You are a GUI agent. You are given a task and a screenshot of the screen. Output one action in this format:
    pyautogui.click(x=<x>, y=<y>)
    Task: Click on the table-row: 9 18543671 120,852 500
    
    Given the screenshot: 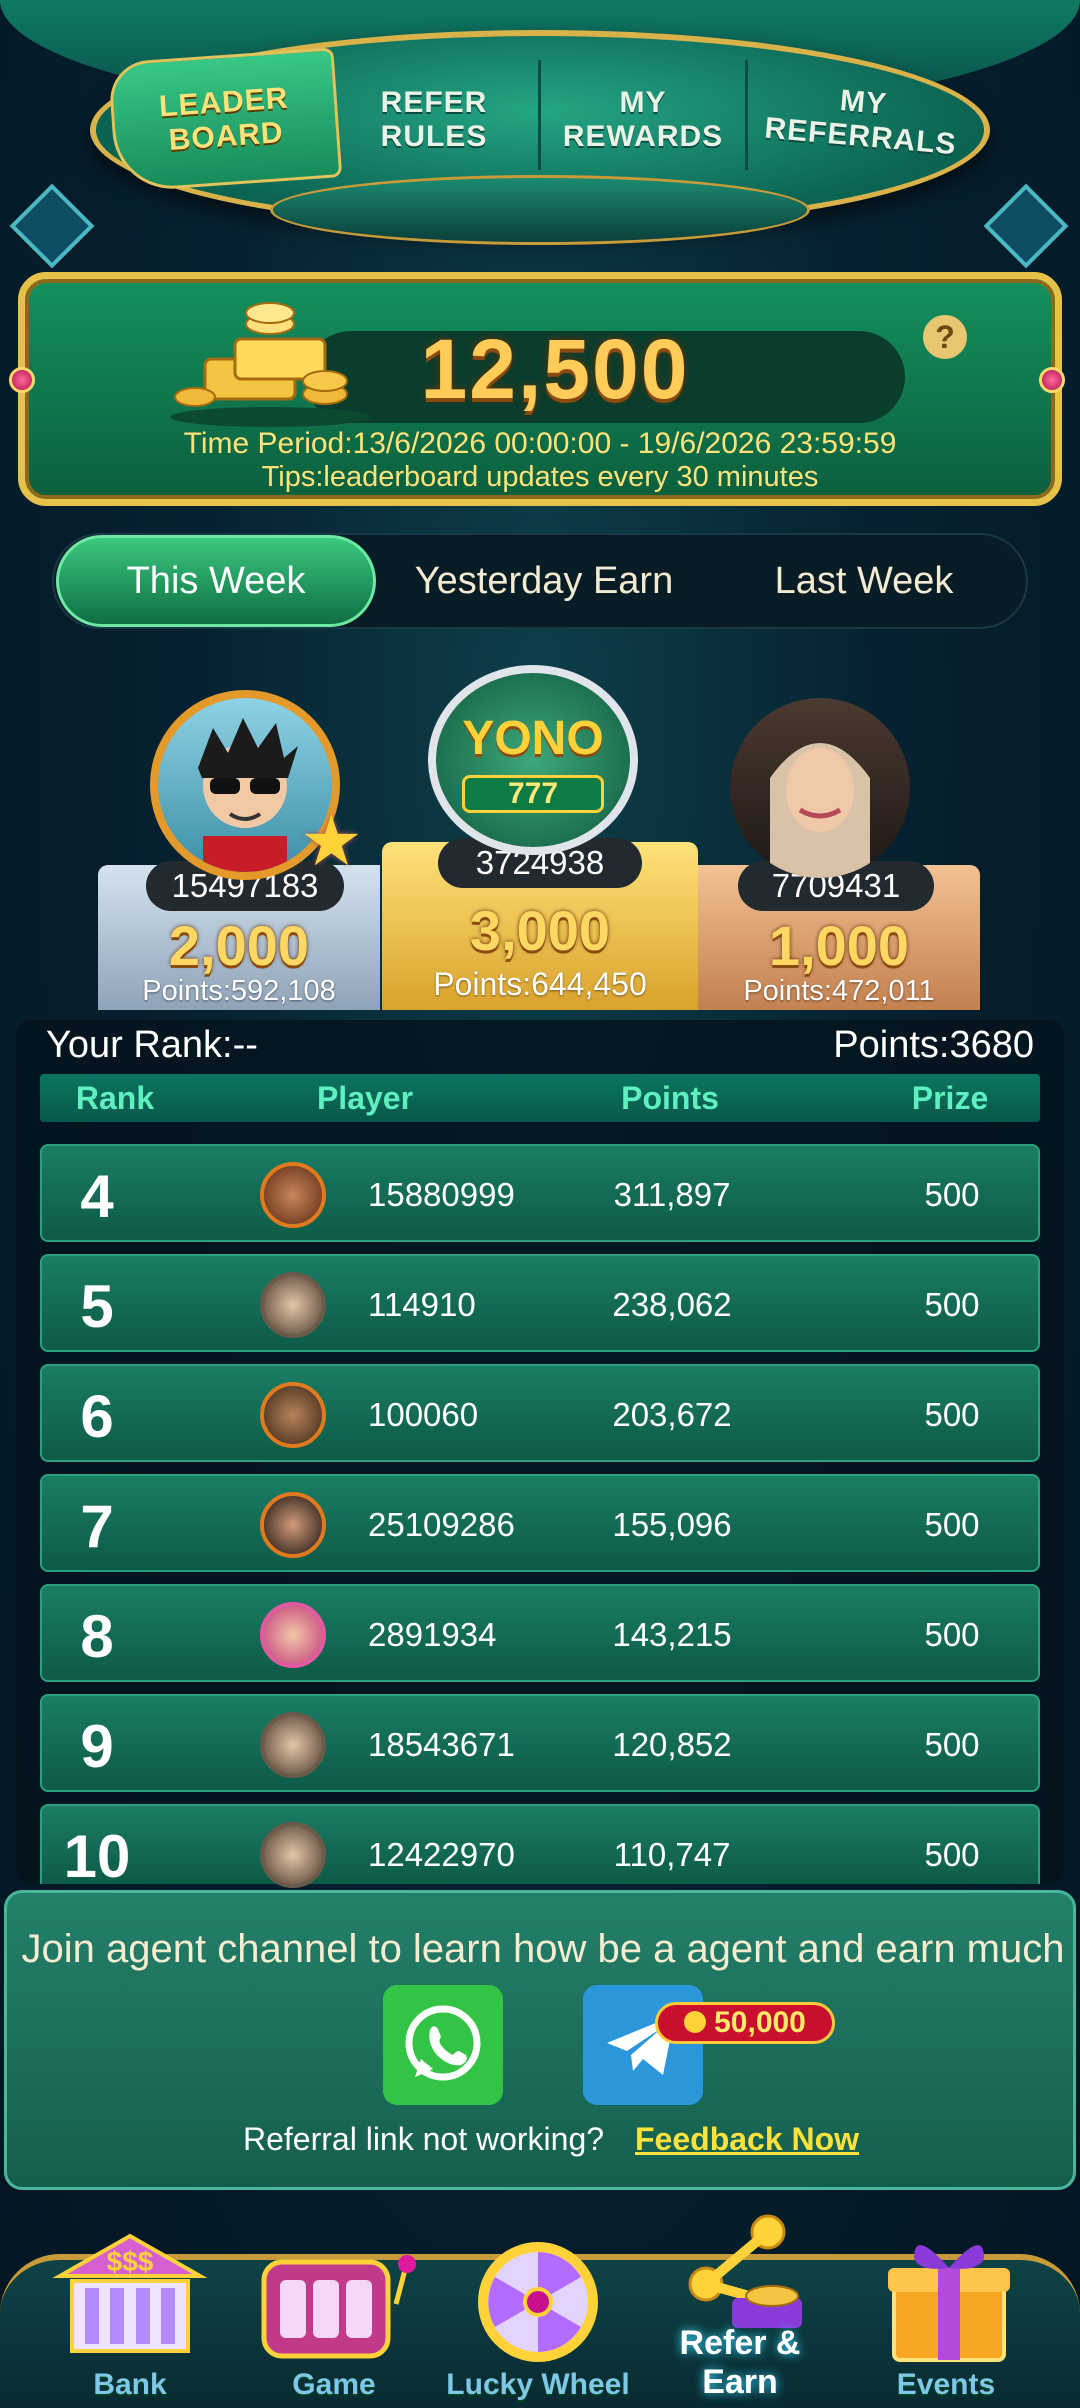 What is the action you would take?
    pyautogui.click(x=540, y=1743)
    